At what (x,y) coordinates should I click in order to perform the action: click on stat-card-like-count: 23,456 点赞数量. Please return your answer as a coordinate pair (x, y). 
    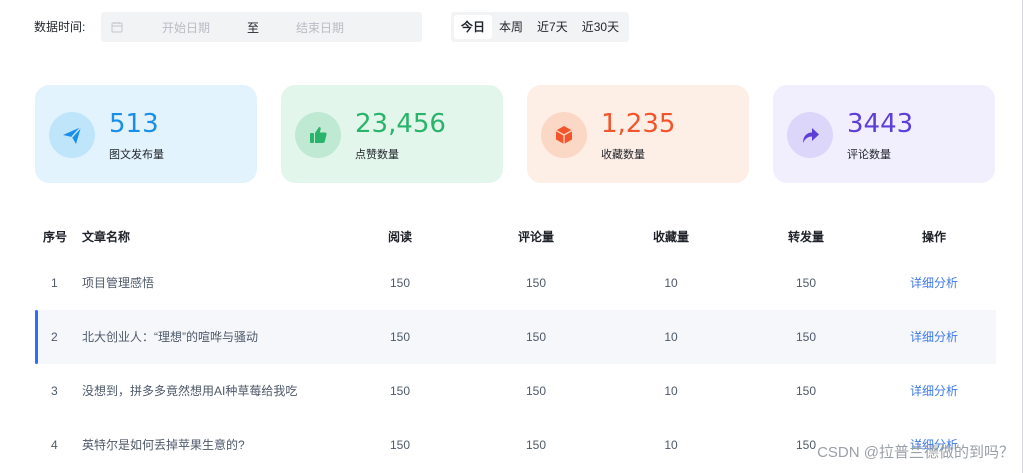
    Looking at the image, I should click on (392, 134).